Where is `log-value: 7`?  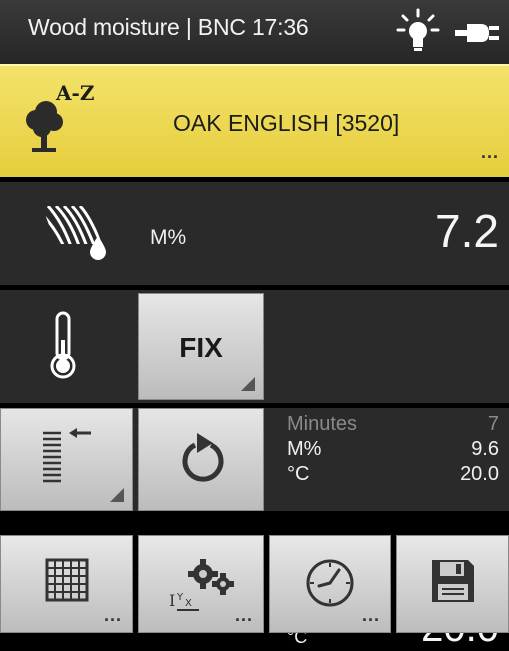 log-value: 7 is located at coordinates (493, 424).